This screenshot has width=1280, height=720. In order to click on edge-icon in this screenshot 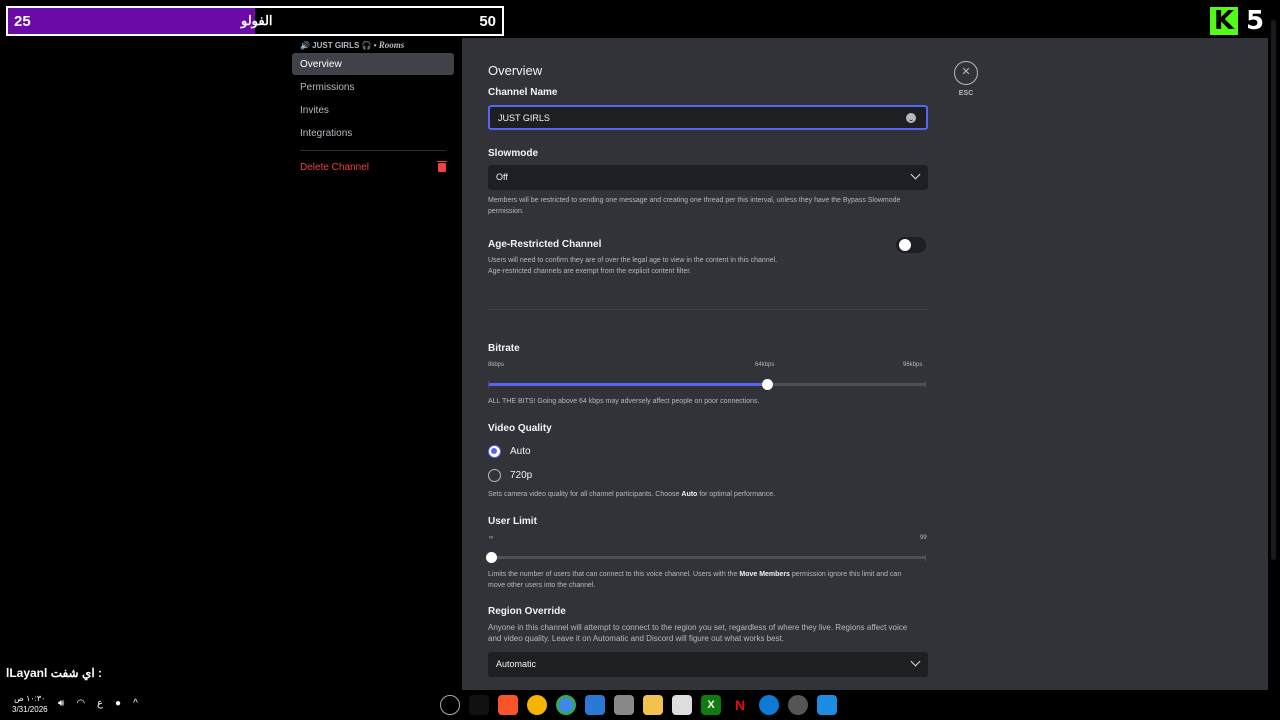, I will do `click(769, 705)`.